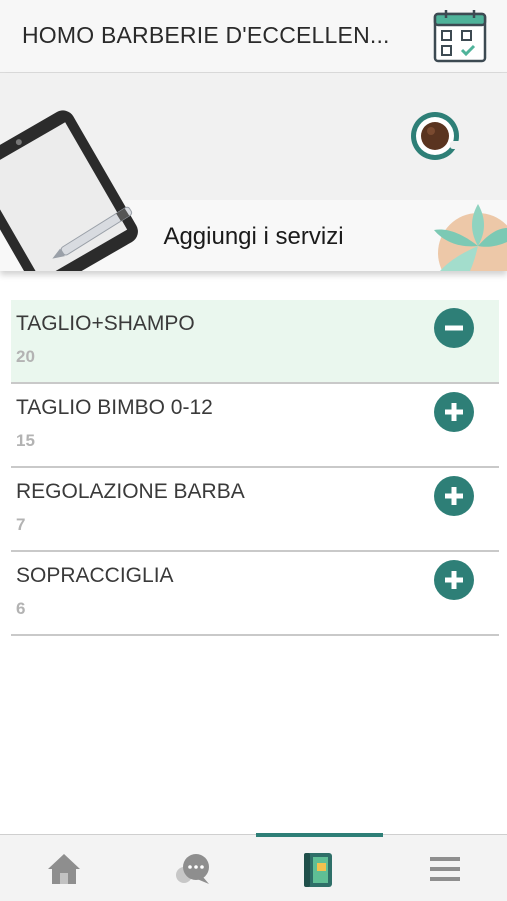  I want to click on nav-chat, so click(190, 870).